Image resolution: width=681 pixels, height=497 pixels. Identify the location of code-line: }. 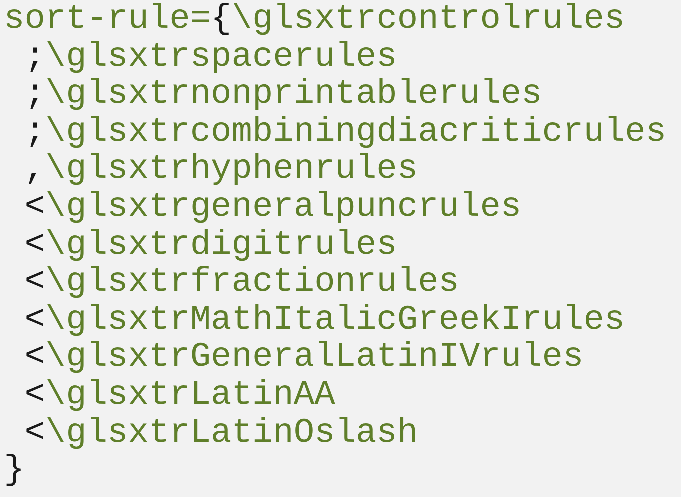
(14, 471).